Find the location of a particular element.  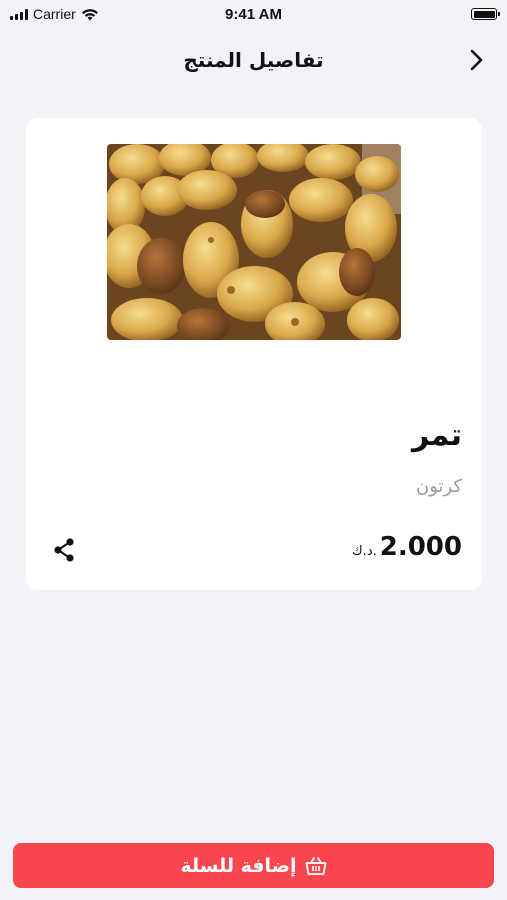

status-time: 9:41 AM is located at coordinates (253, 14).